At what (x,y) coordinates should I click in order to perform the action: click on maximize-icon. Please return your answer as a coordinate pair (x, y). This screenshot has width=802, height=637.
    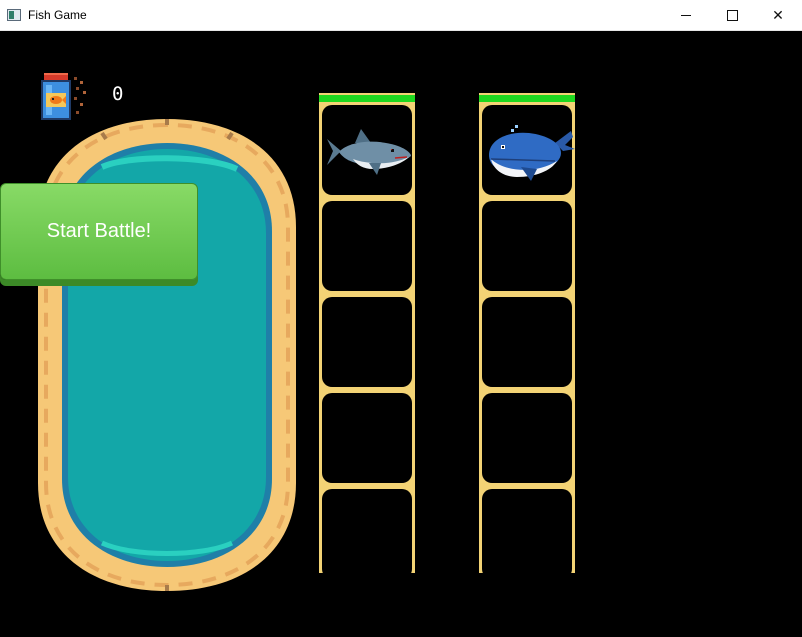
    Looking at the image, I should click on (732, 15).